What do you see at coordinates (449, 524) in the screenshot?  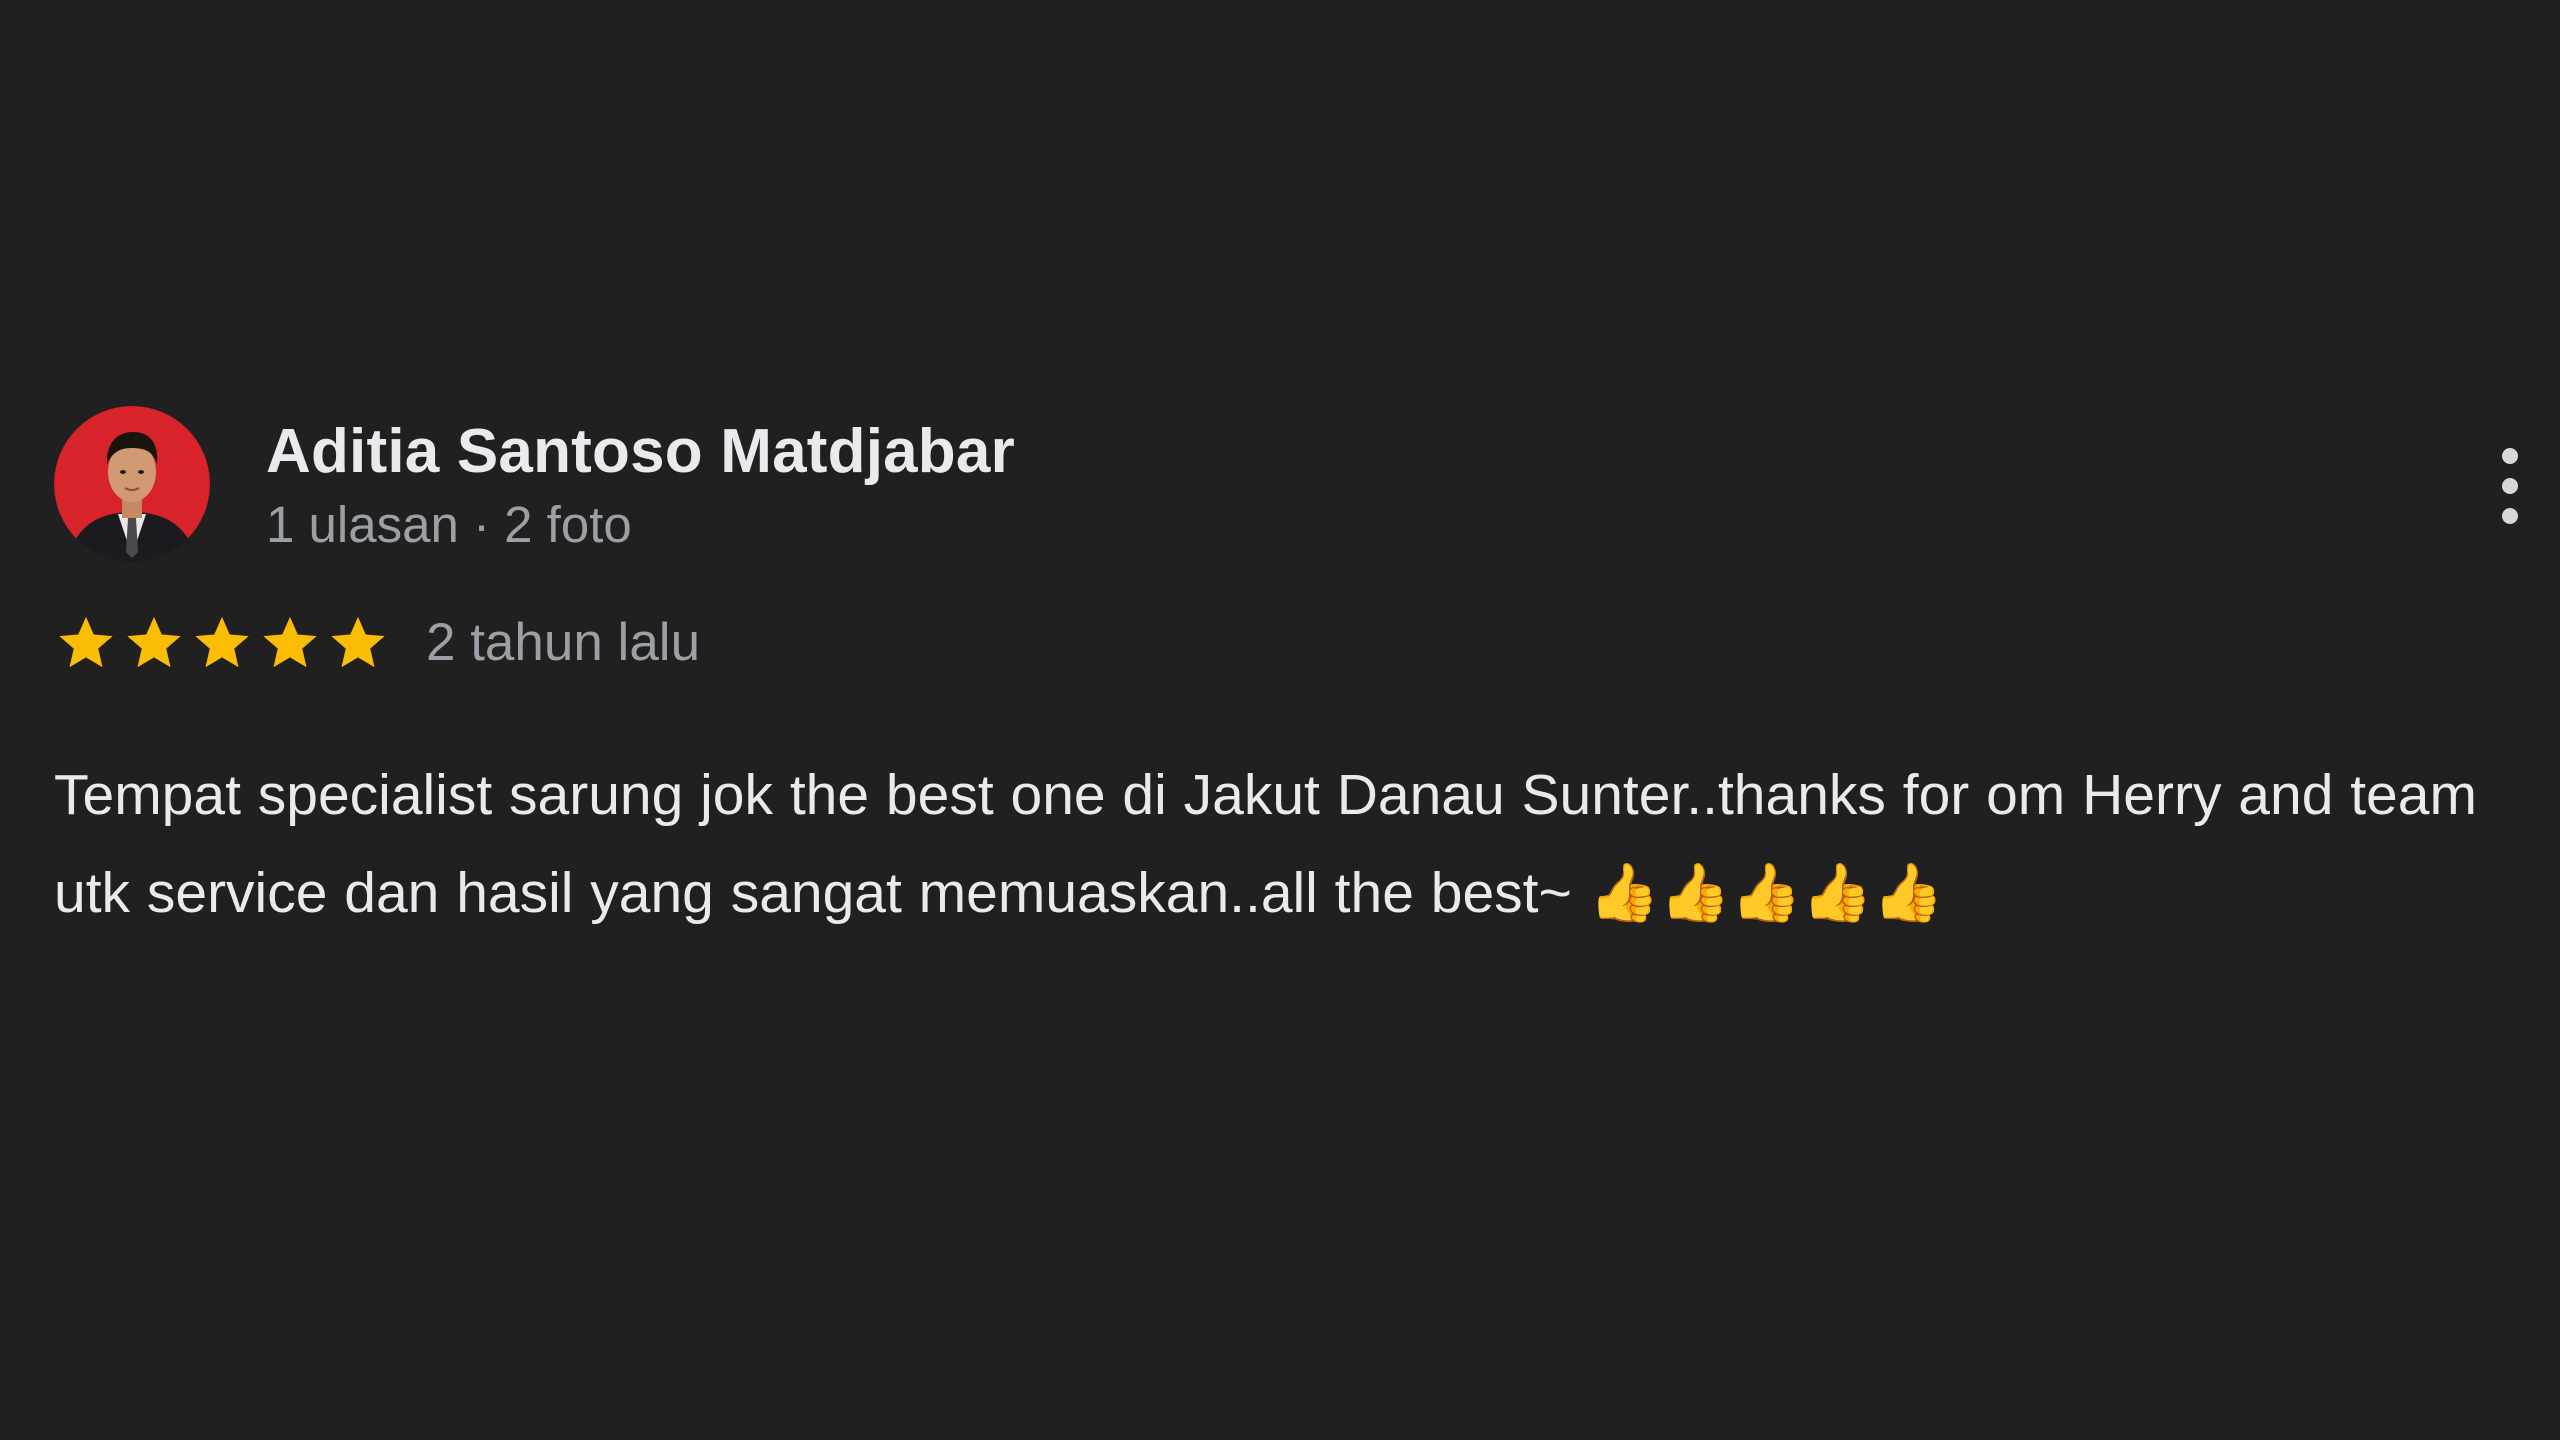 I see `author-meta: 1 ulasan · 2 foto` at bounding box center [449, 524].